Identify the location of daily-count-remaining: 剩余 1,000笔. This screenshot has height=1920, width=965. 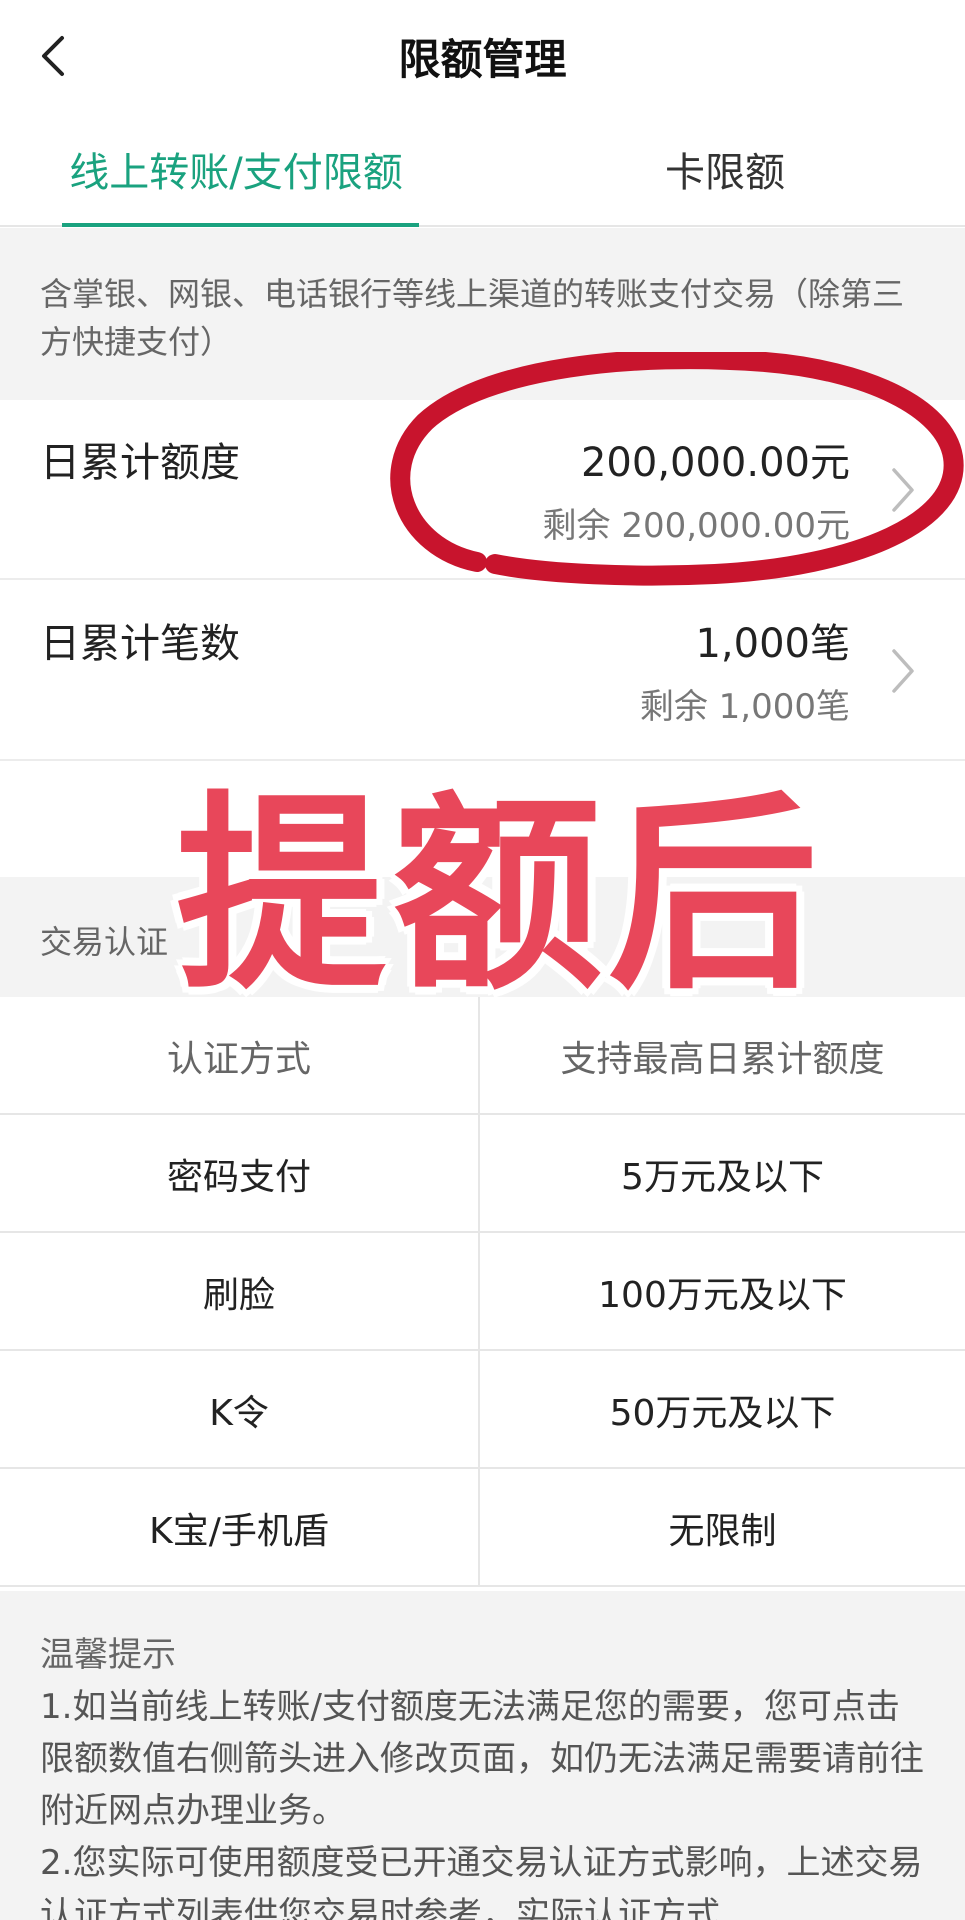
(744, 707).